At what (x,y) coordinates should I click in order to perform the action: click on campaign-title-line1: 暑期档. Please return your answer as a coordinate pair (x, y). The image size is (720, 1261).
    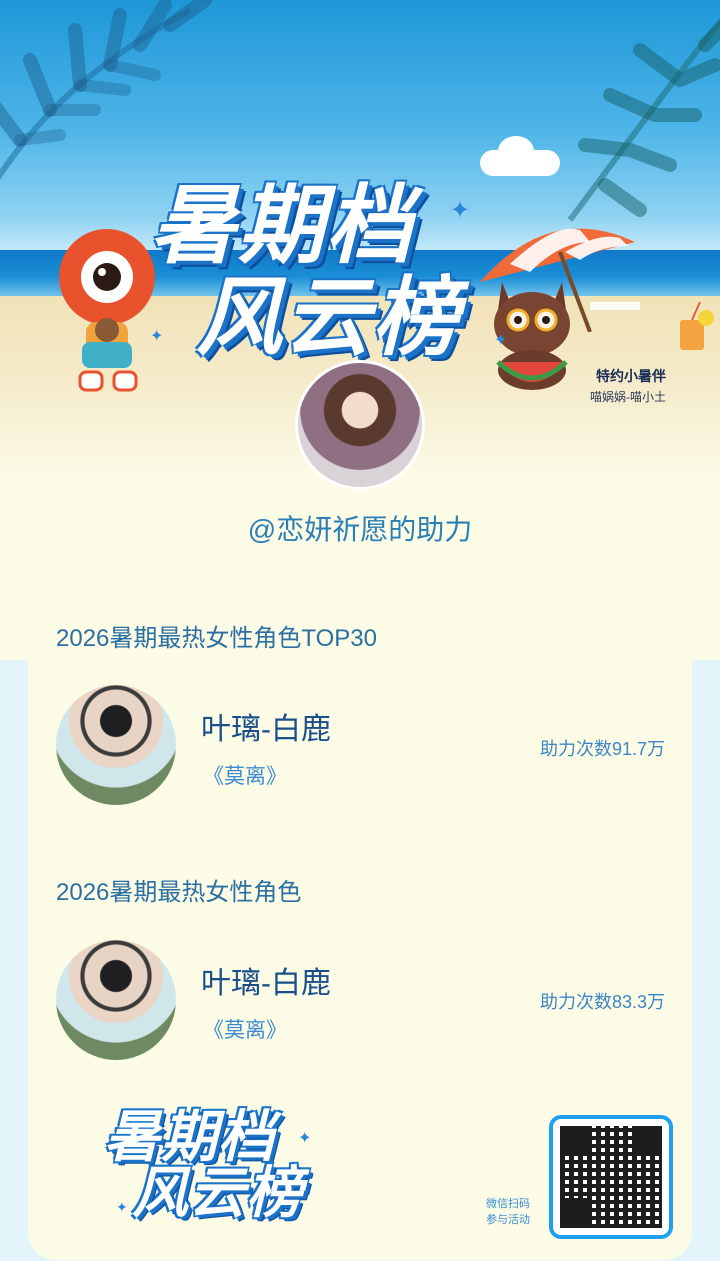
    Looking at the image, I should click on (282, 226).